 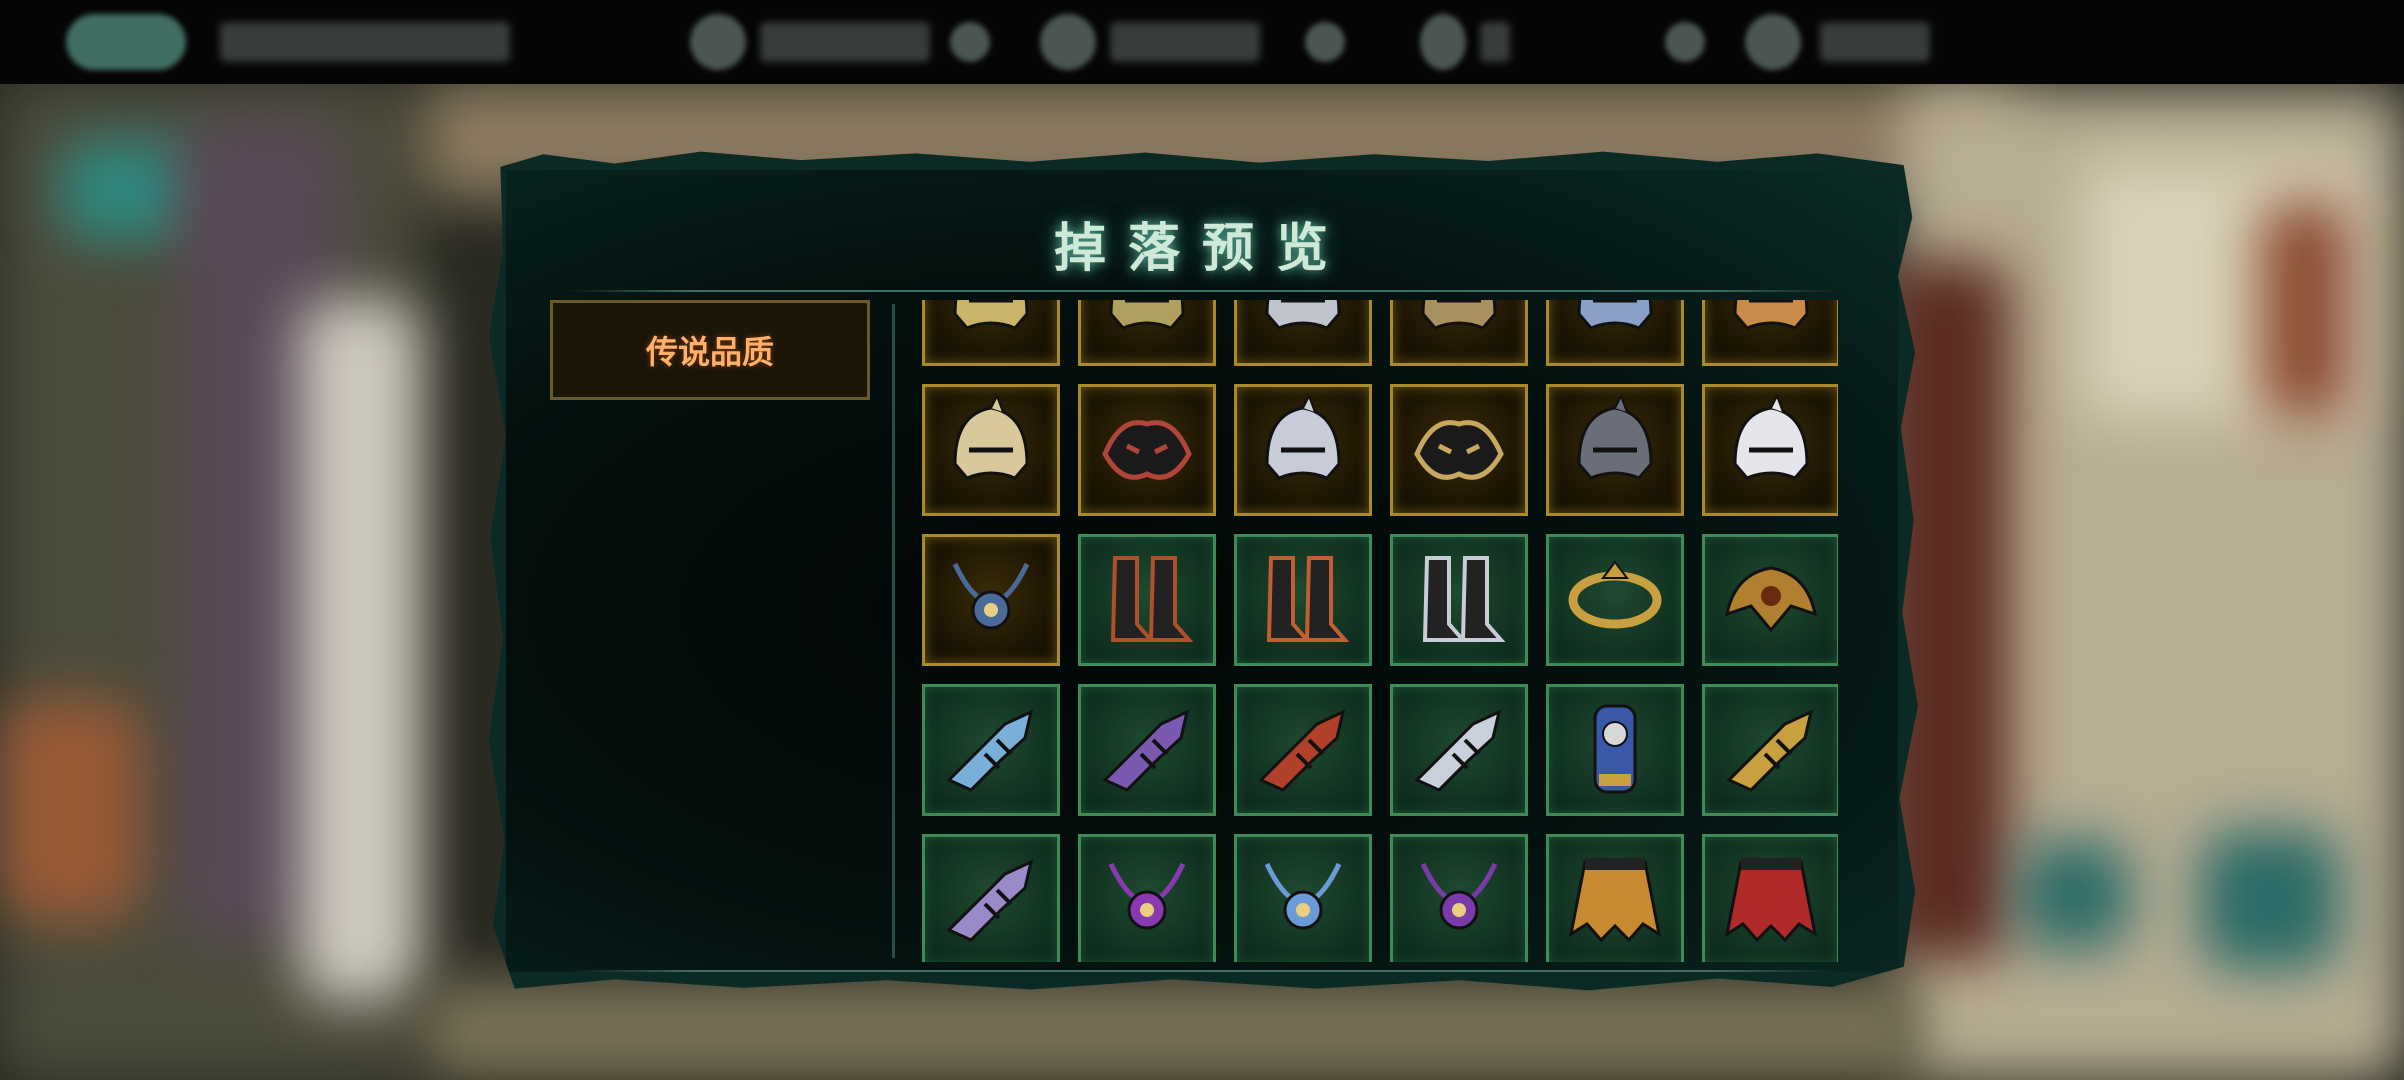 I want to click on crystal-value, so click(x=1185, y=42).